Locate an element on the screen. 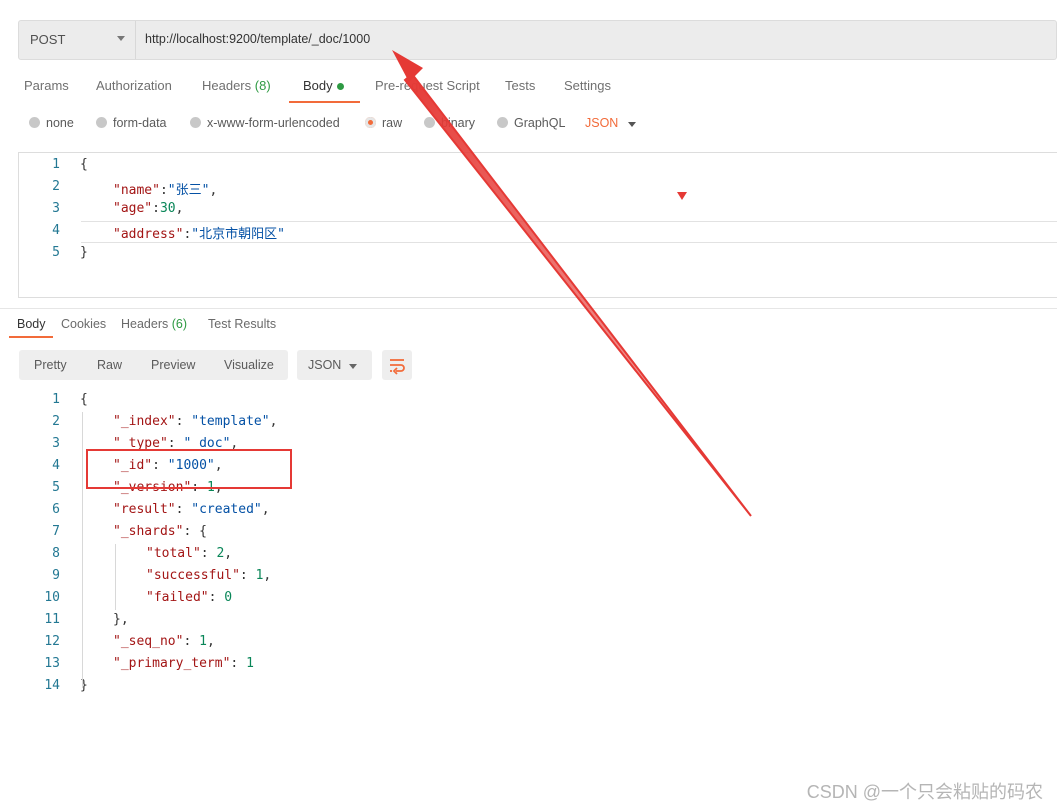 The width and height of the screenshot is (1057, 810). code-line: "total": 2, is located at coordinates (189, 553).